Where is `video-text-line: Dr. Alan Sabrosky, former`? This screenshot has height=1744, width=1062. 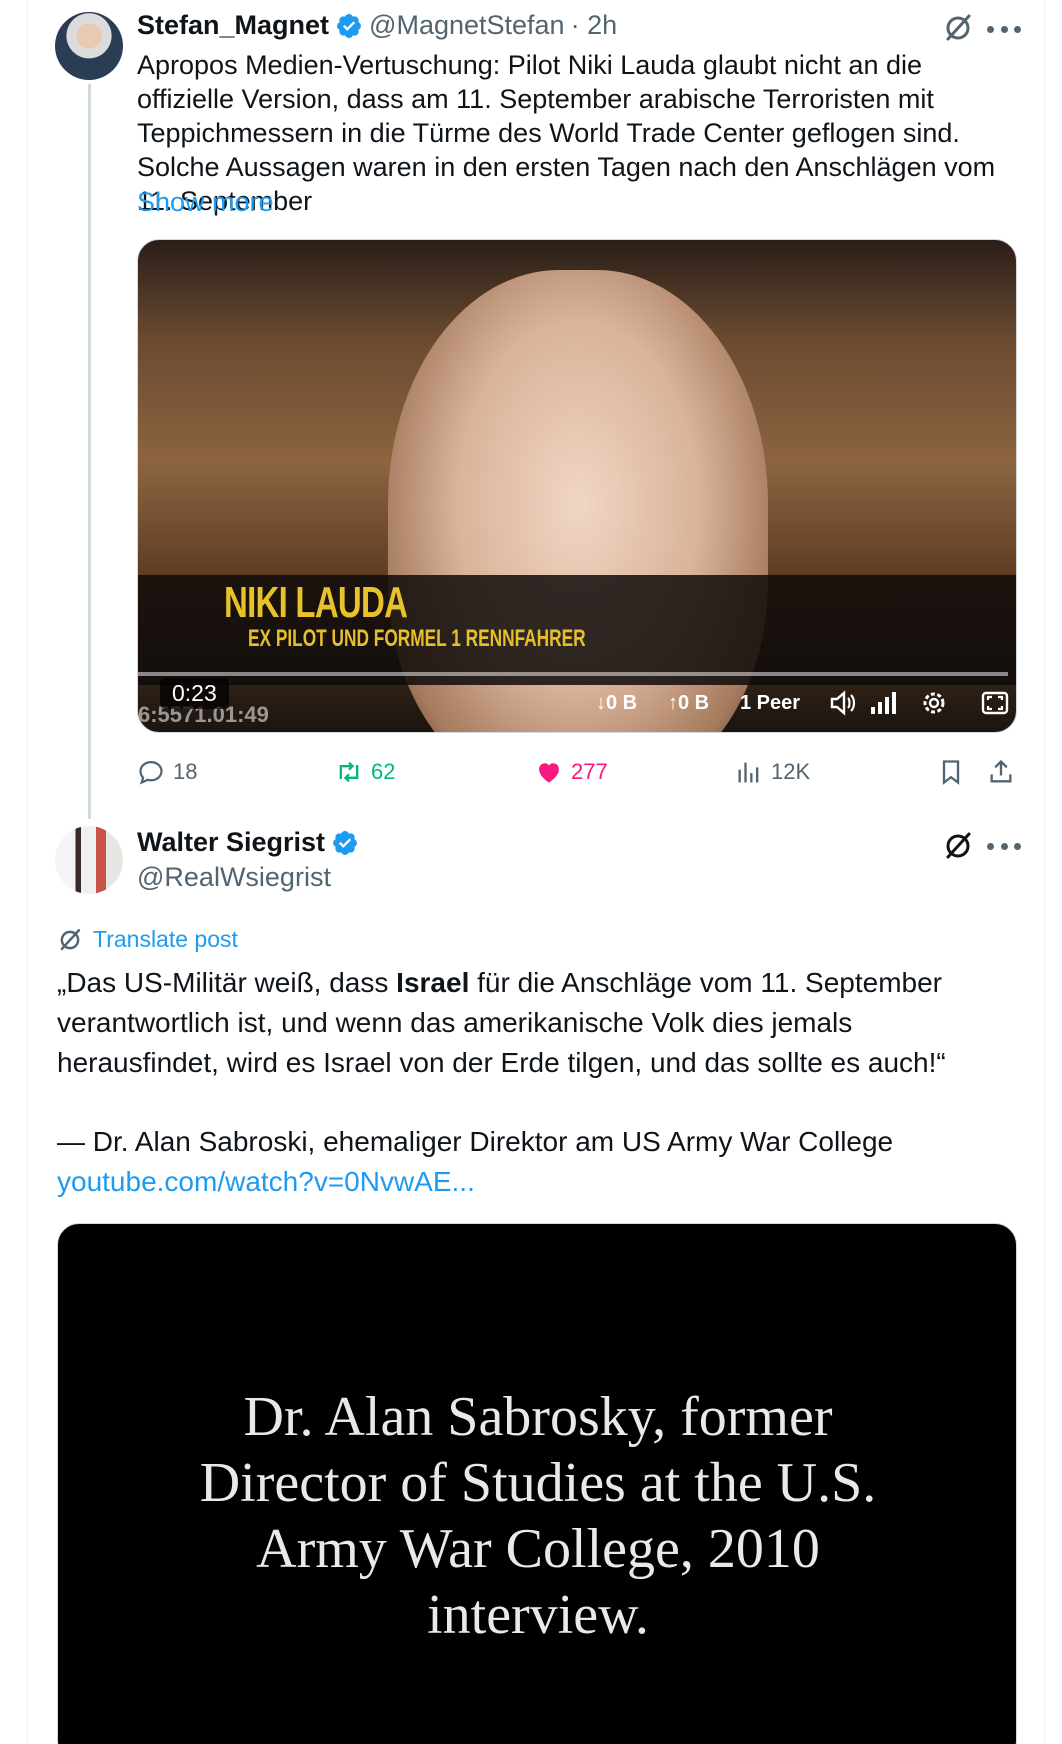
video-text-line: Dr. Alan Sabrosky, former is located at coordinates (538, 1417).